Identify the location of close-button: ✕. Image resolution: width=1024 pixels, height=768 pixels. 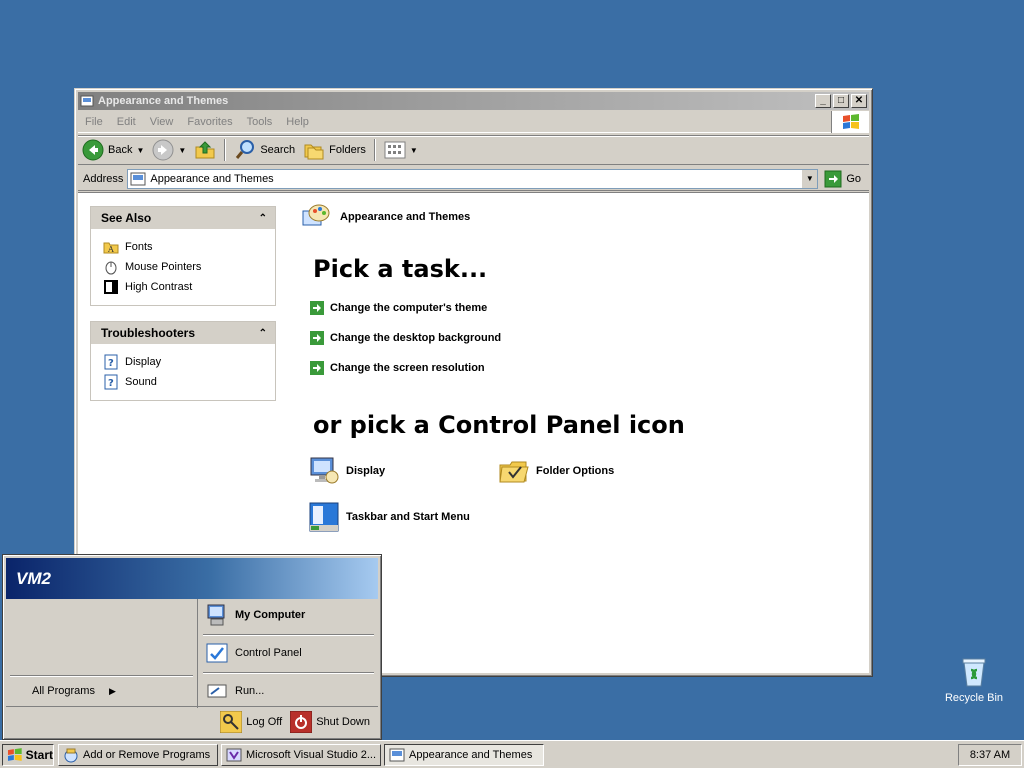
(859, 101).